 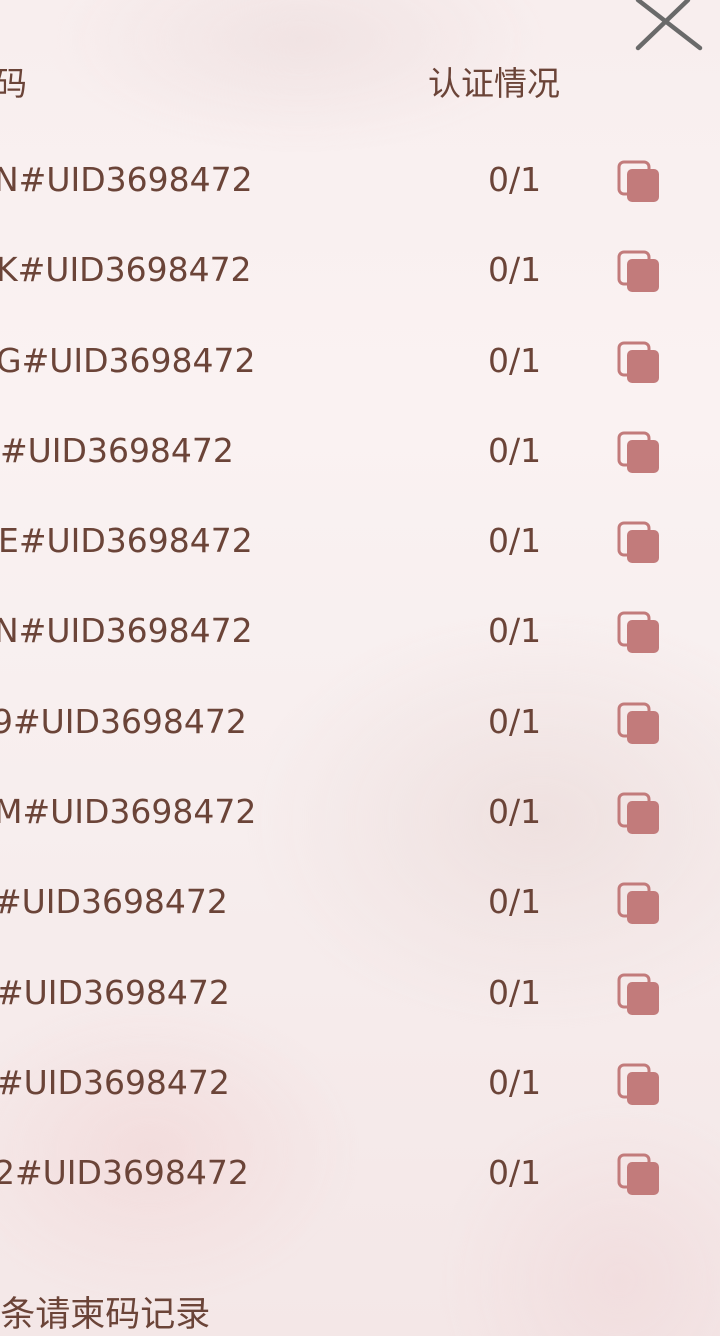 I want to click on invitation-code: K#UID3698472, so click(x=126, y=270).